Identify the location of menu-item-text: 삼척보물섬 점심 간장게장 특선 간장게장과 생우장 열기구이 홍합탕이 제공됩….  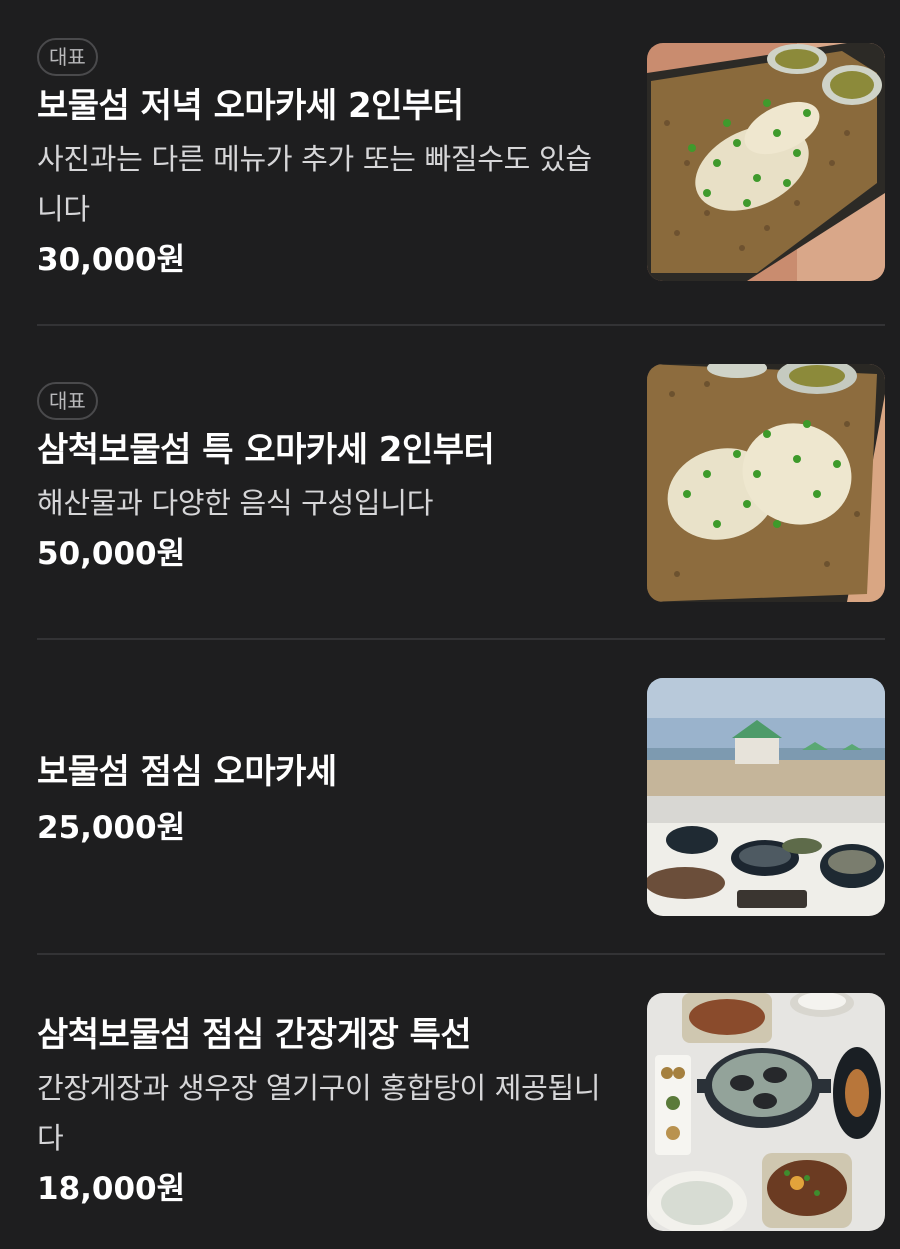
(327, 1112).